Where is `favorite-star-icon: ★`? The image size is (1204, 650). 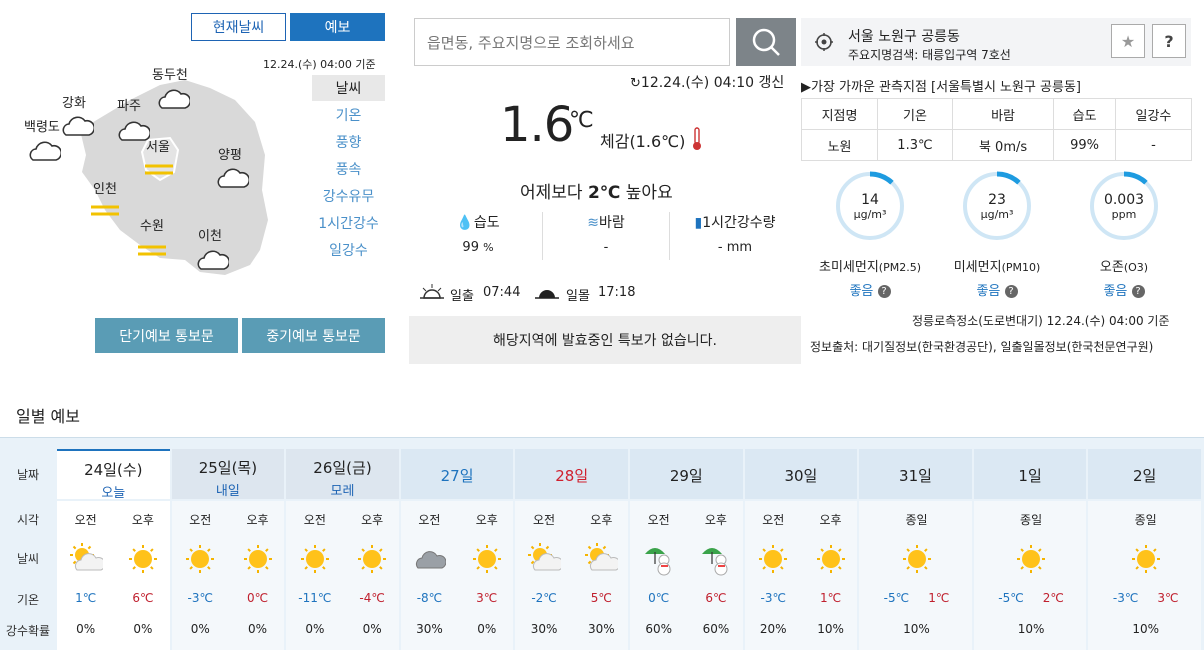 favorite-star-icon: ★ is located at coordinates (1128, 41).